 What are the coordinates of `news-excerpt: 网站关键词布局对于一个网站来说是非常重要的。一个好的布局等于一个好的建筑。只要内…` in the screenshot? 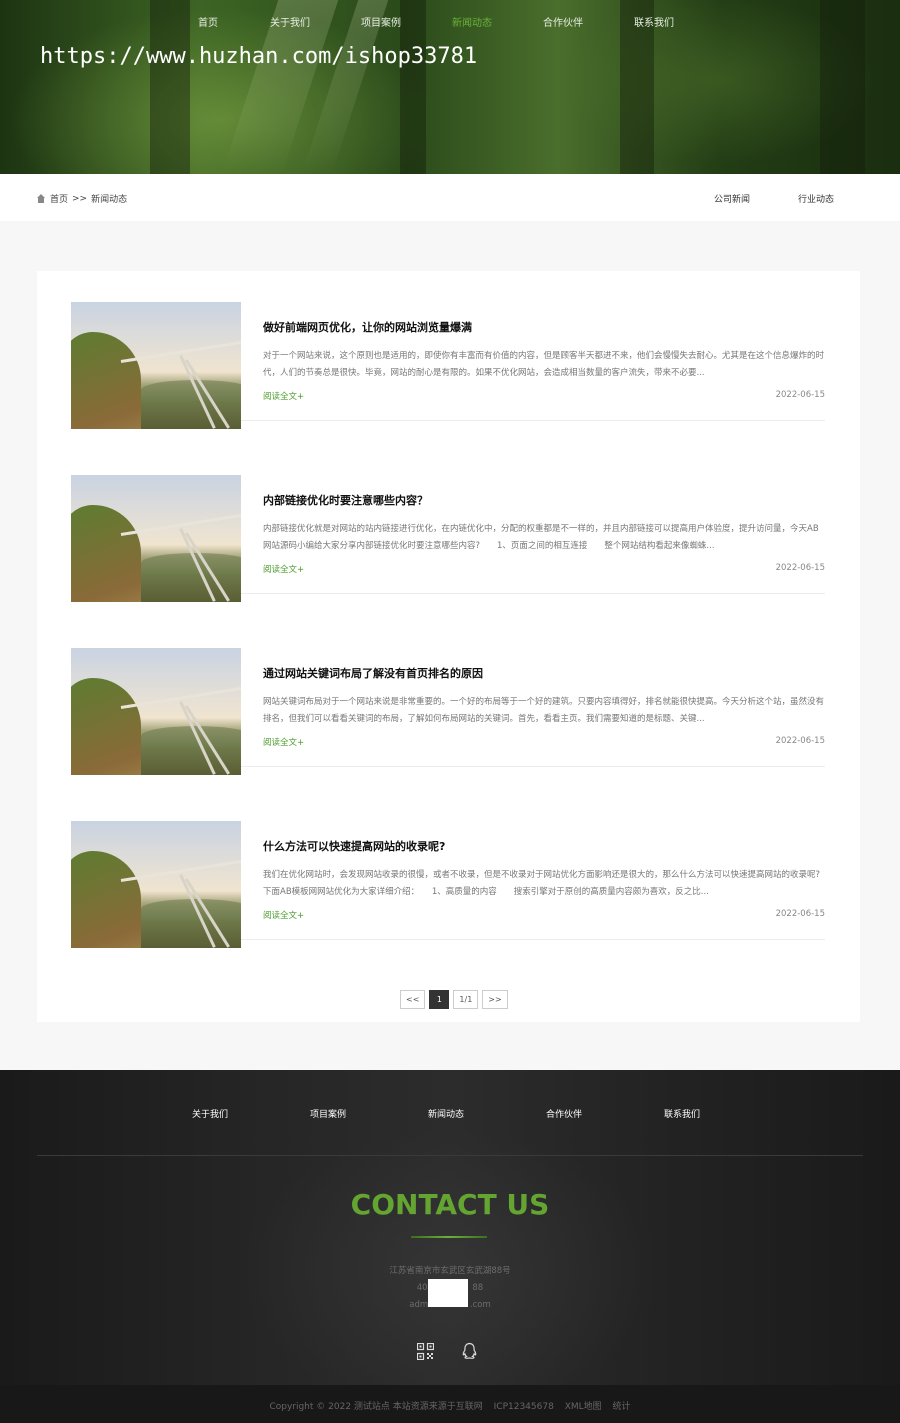 It's located at (544, 710).